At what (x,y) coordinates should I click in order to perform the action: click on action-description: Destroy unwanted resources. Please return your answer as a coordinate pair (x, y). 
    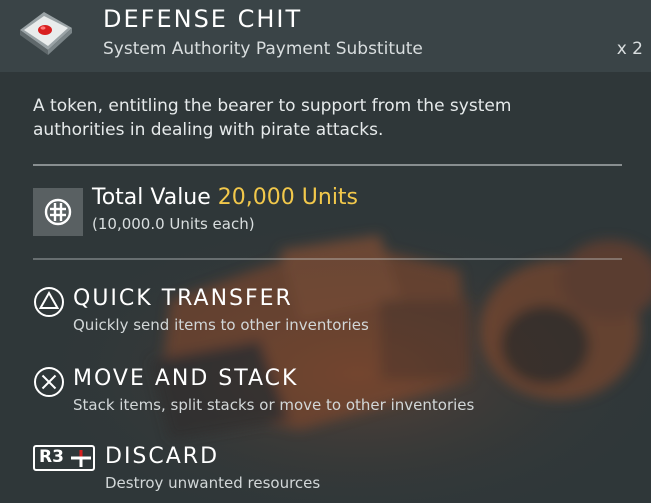
    Looking at the image, I should click on (213, 483).